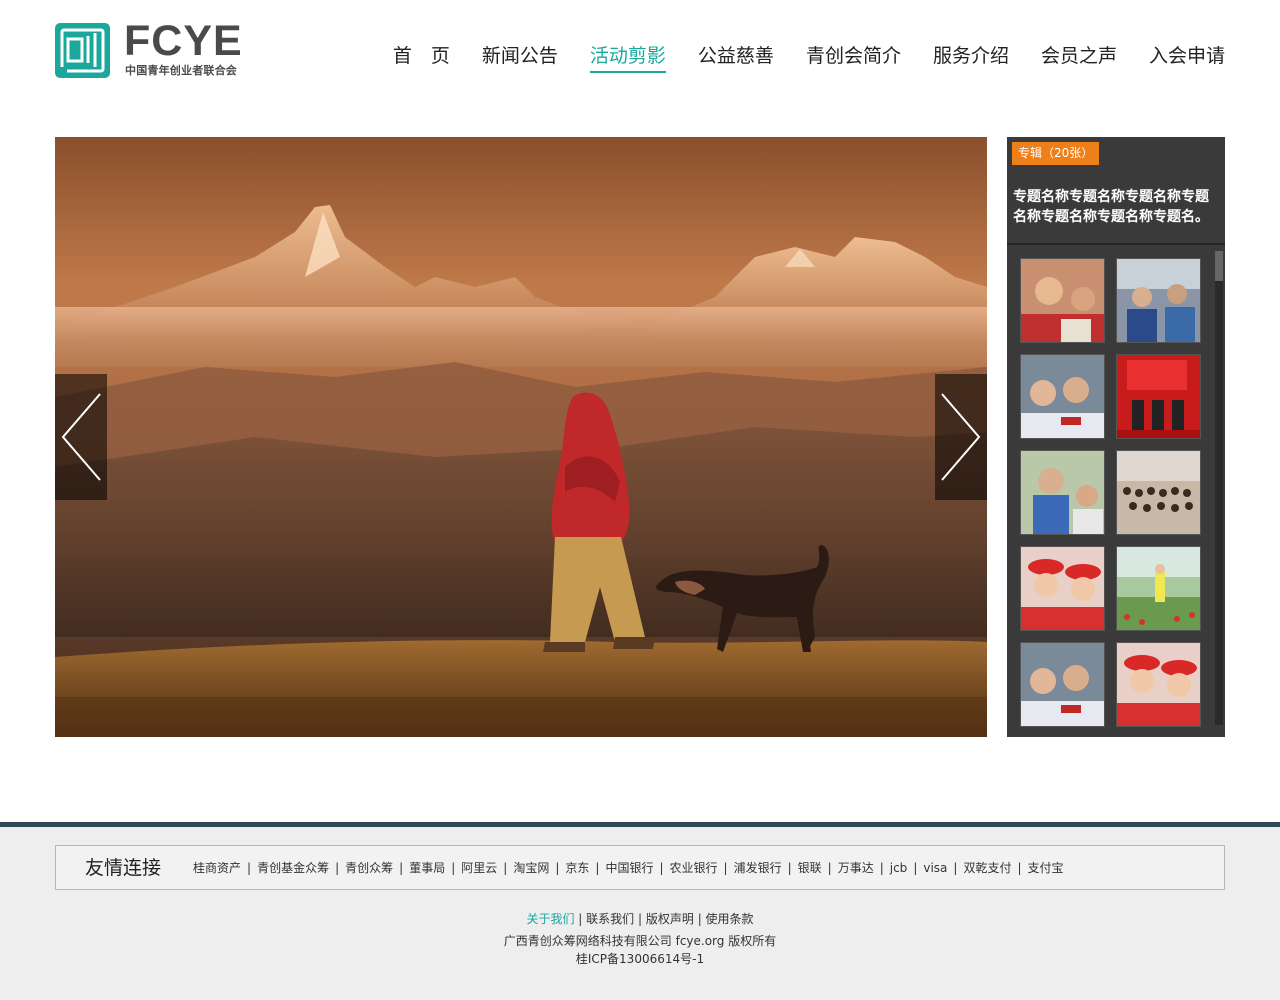 The height and width of the screenshot is (1000, 1280). Describe the element at coordinates (1111, 207) in the screenshot. I see `album-title: 专题名称专题名称专题名称专题名称专题名称专题名称专题名。` at that location.